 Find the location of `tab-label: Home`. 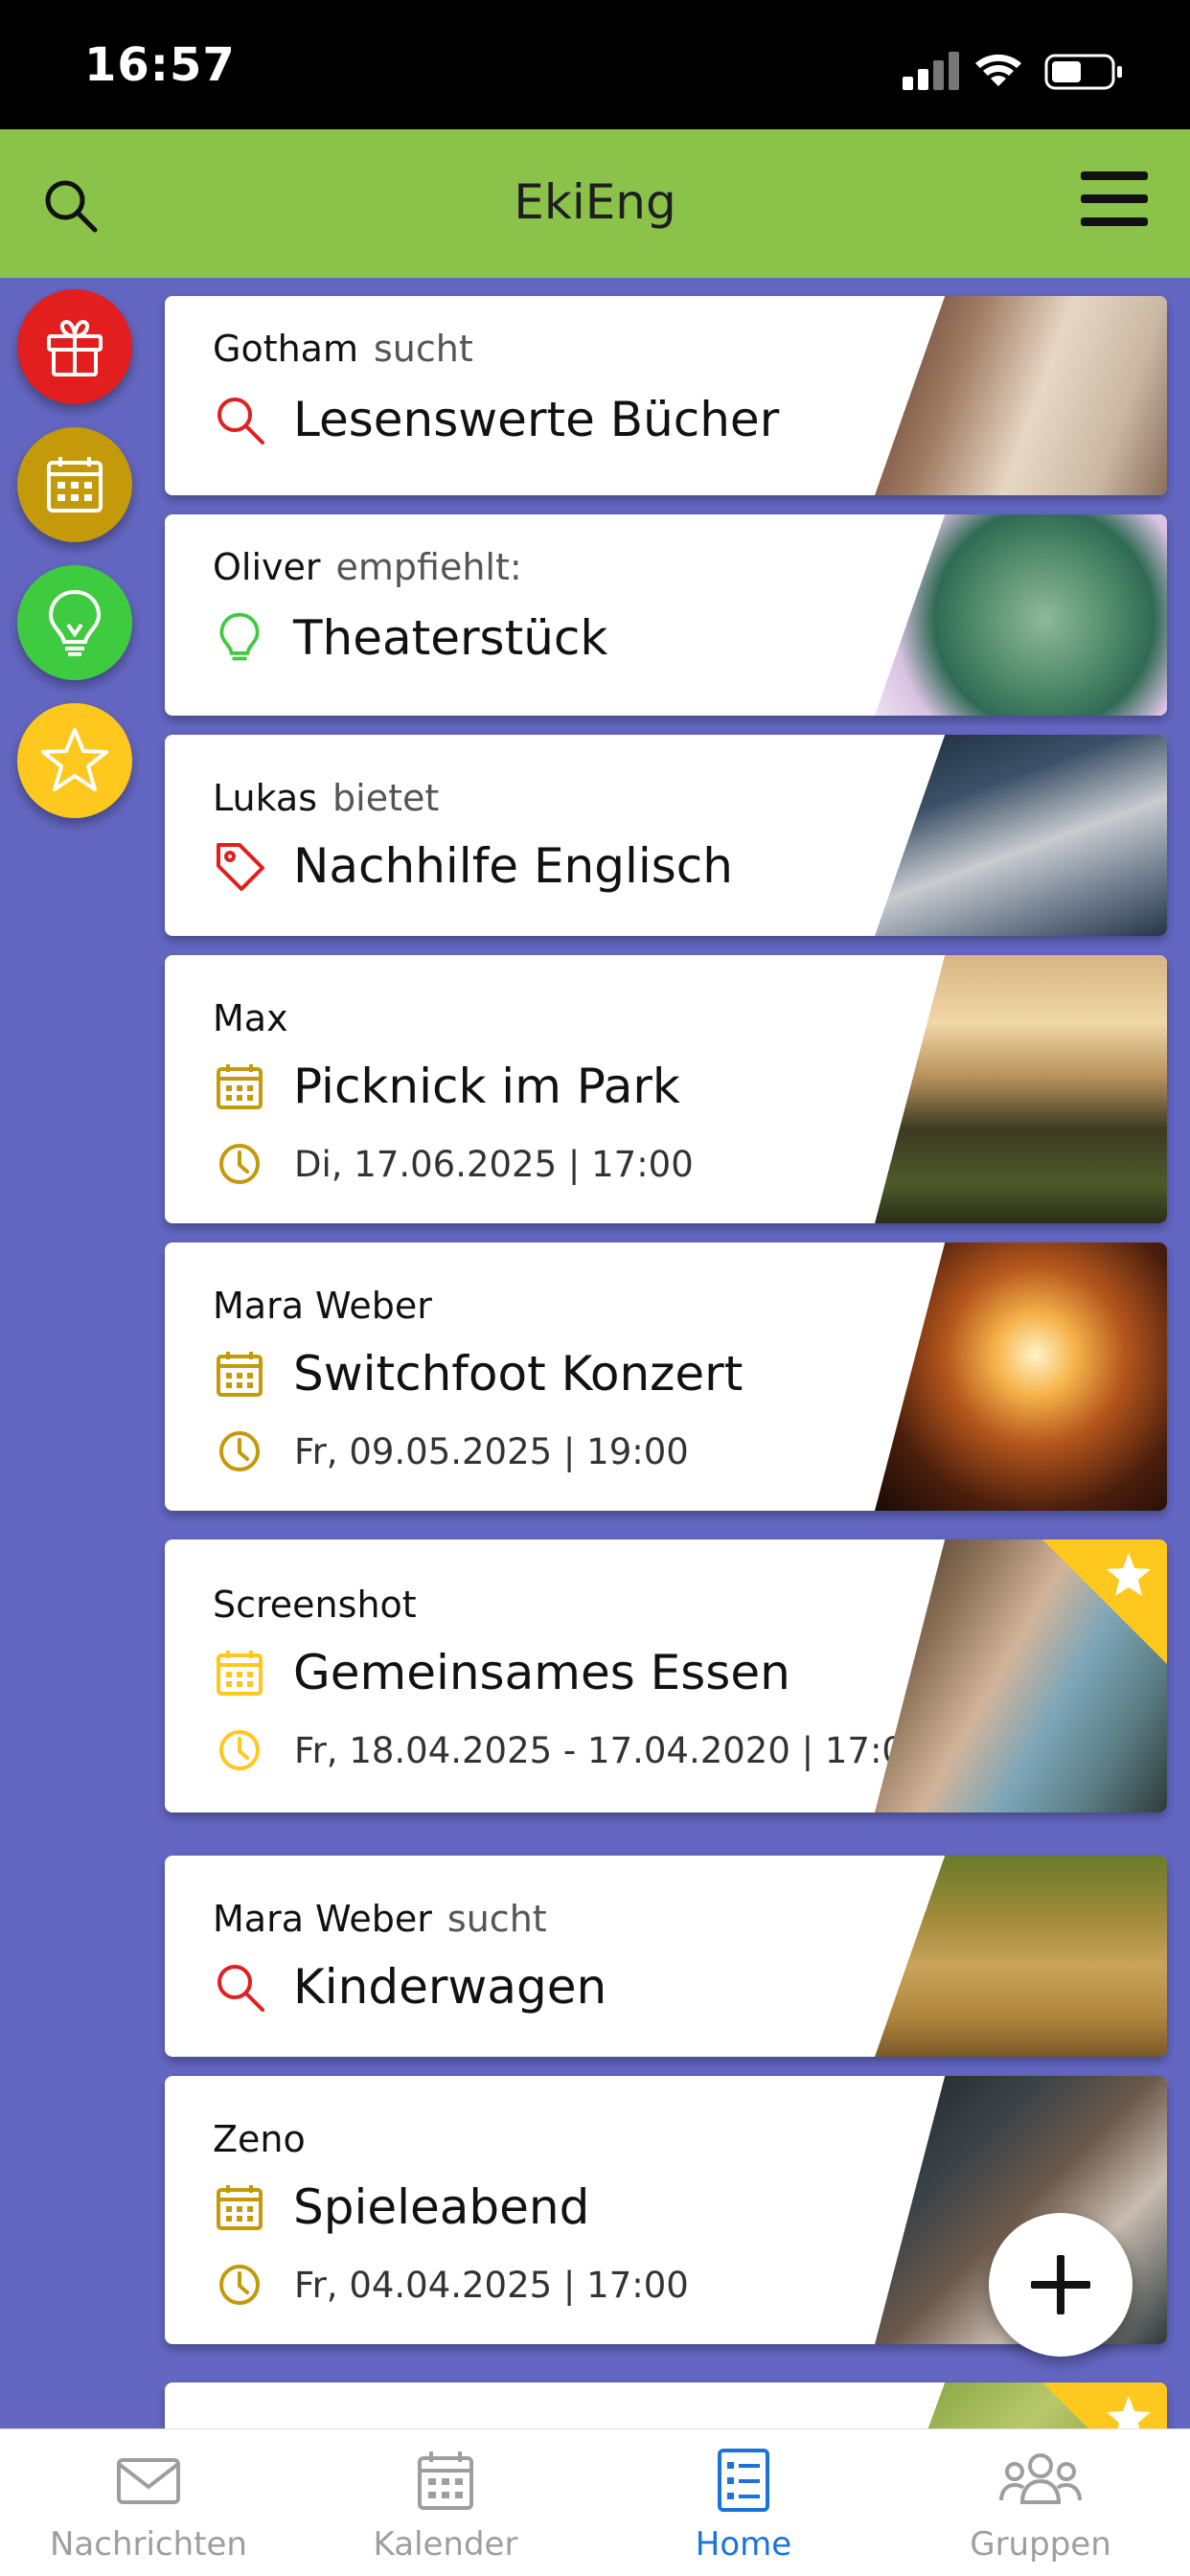

tab-label: Home is located at coordinates (744, 2545).